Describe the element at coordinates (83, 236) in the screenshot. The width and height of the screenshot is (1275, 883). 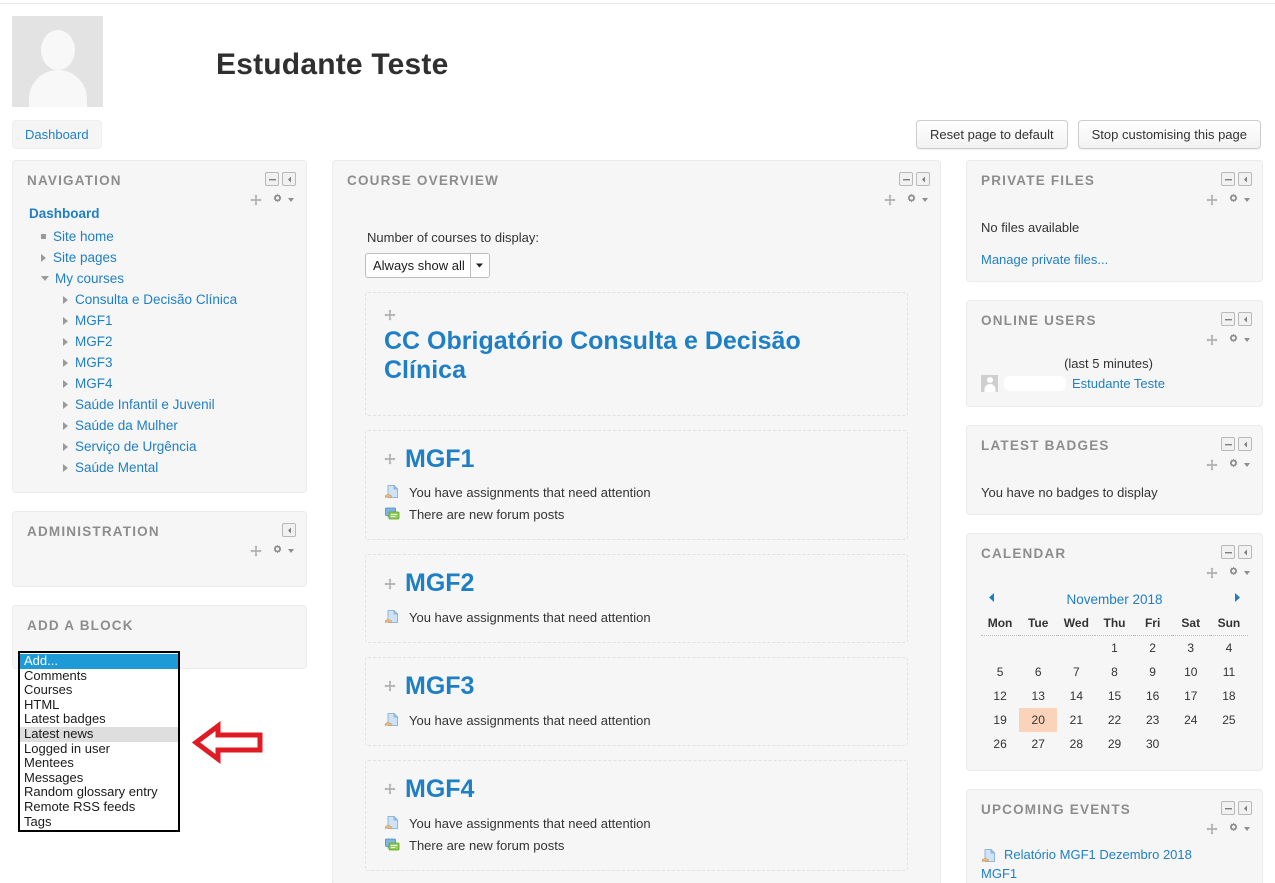
I see `nav-label: Site home` at that location.